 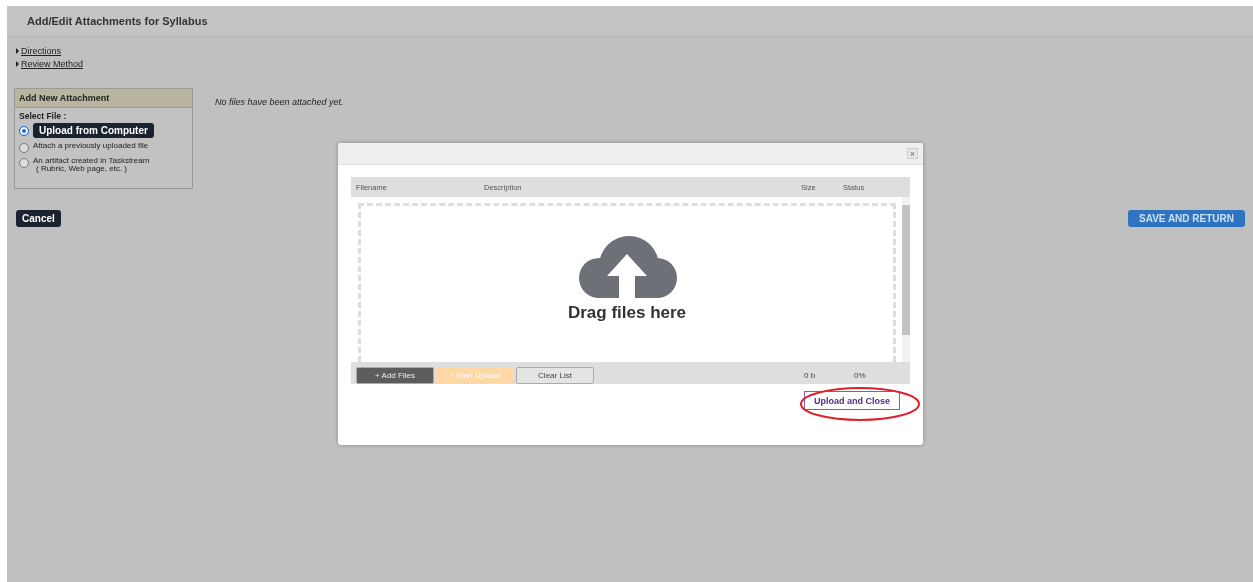 I want to click on panel-title: Add New Attachment, so click(x=103, y=98).